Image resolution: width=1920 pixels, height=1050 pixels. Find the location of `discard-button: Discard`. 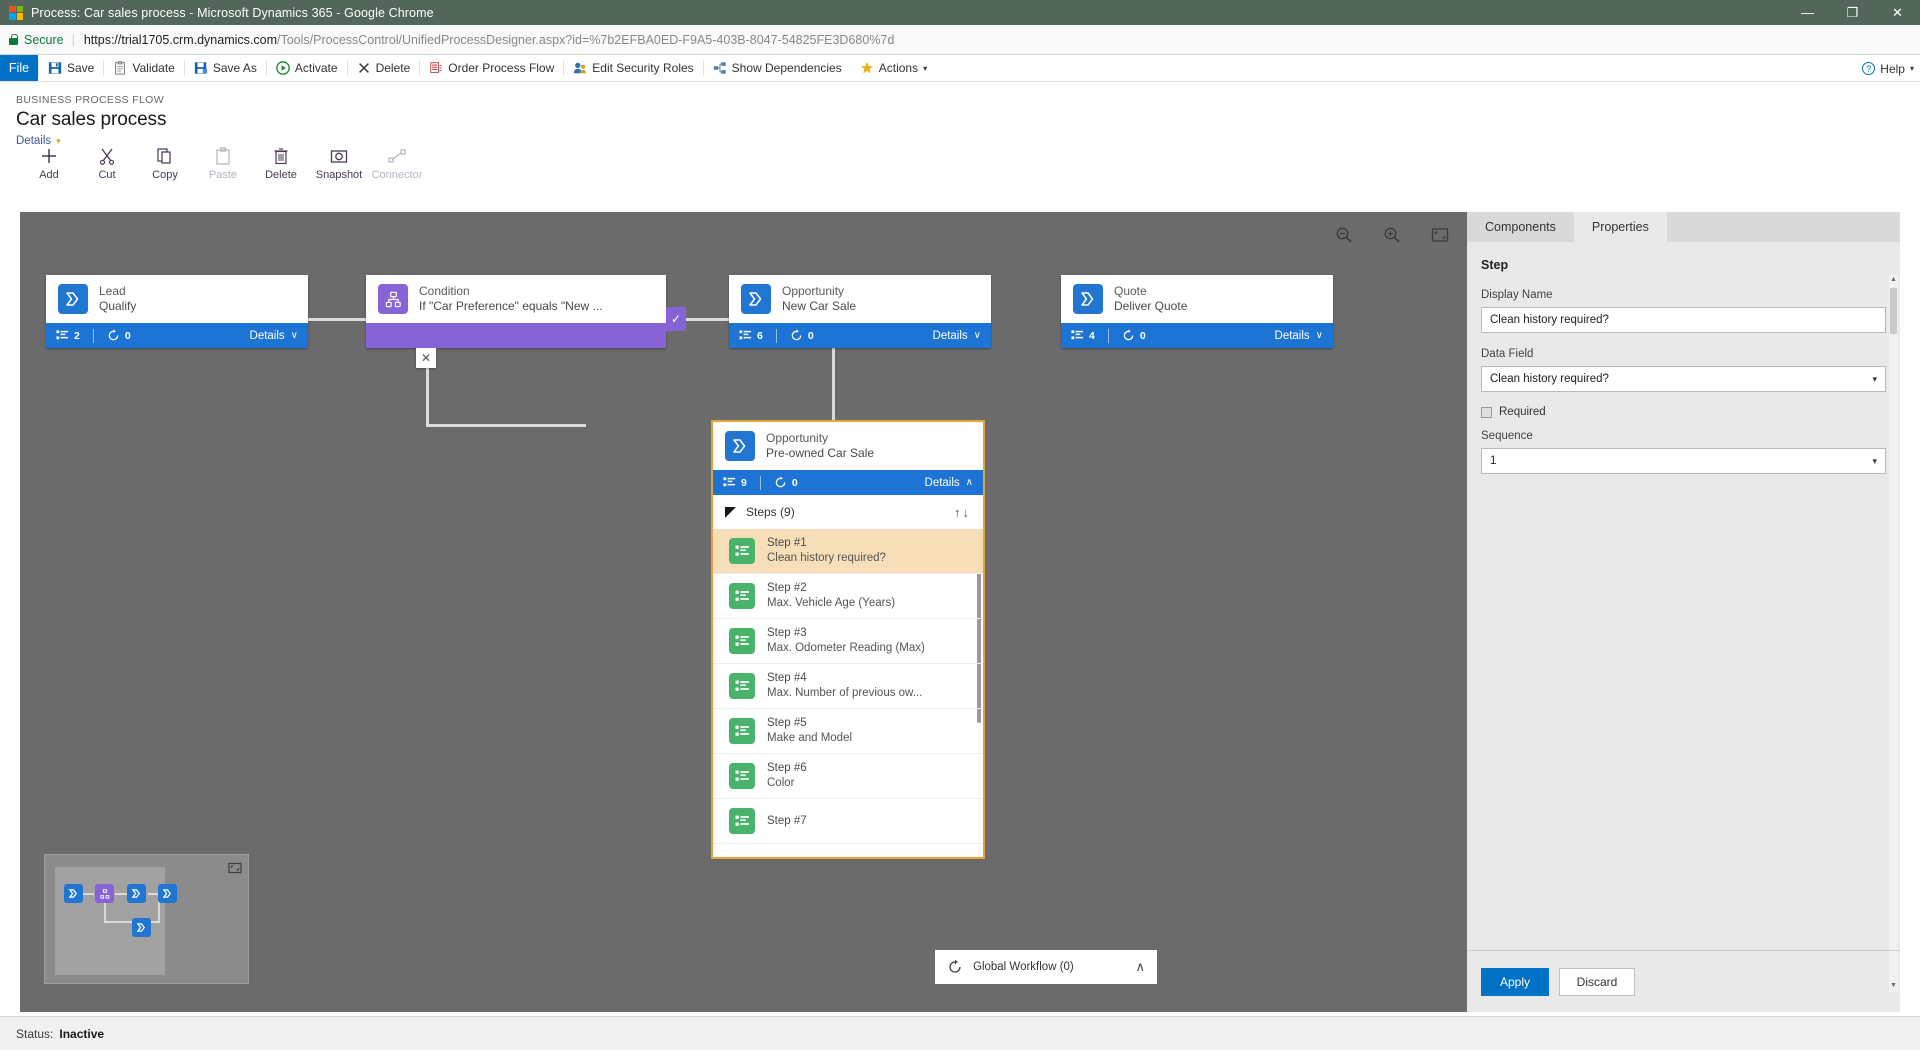

discard-button: Discard is located at coordinates (1597, 981).